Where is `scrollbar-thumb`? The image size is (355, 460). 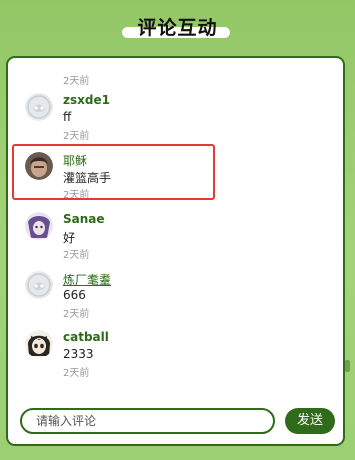
scrollbar-thumb is located at coordinates (347, 366).